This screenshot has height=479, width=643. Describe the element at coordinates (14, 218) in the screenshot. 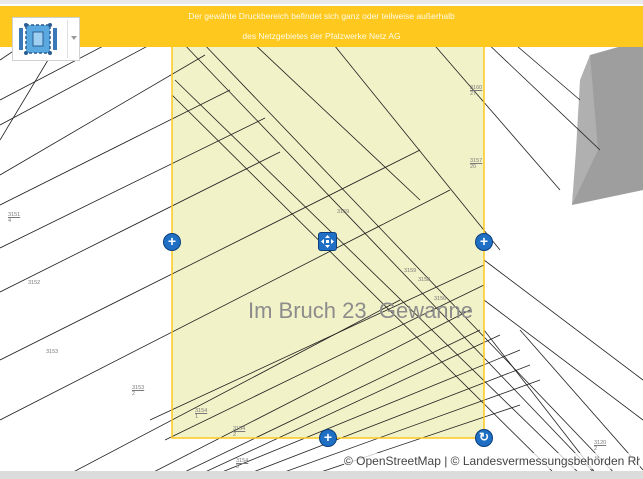

I see `parcel-label: 3151 4` at that location.